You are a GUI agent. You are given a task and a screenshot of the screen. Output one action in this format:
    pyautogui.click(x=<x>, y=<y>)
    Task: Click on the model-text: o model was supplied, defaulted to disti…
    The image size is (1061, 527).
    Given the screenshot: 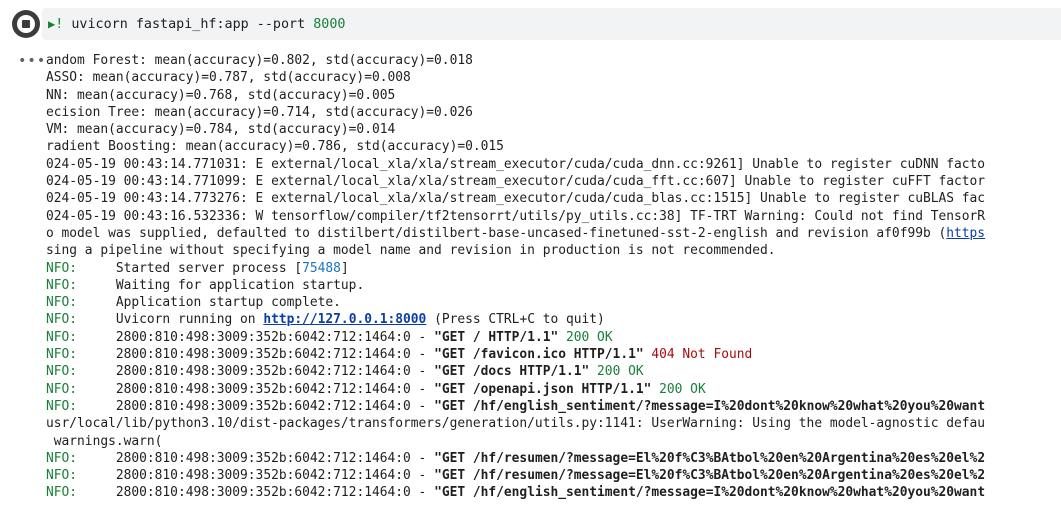 What is the action you would take?
    pyautogui.click(x=496, y=233)
    